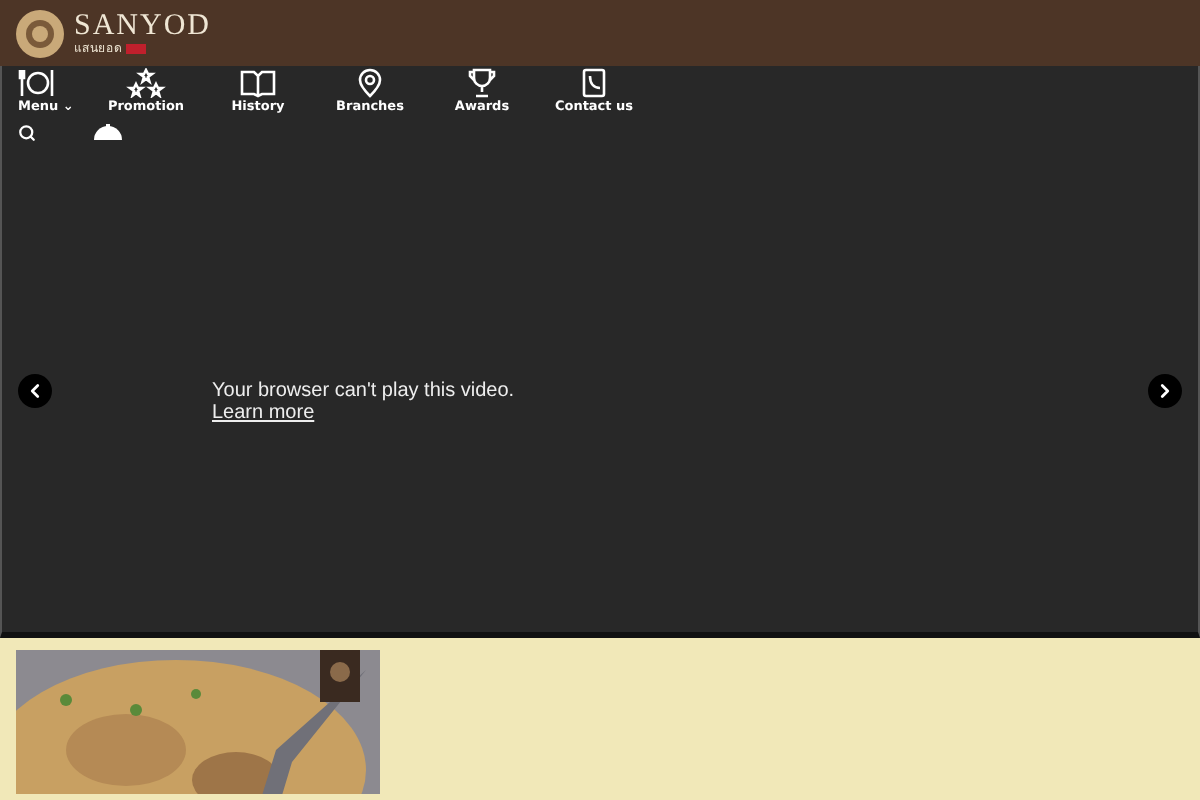 The height and width of the screenshot is (800, 1200). What do you see at coordinates (258, 83) in the screenshot?
I see `book-icon` at bounding box center [258, 83].